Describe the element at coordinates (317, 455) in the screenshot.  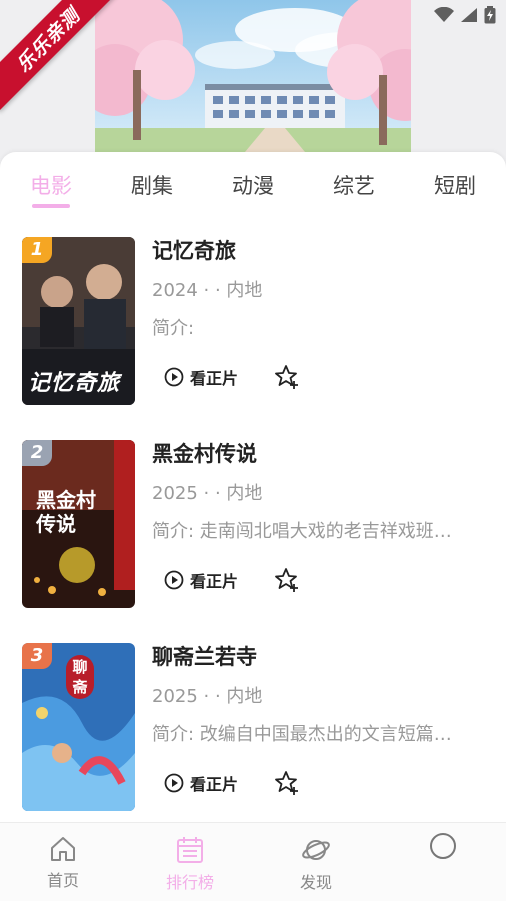
I see `movie-title: 黑金村传说` at that location.